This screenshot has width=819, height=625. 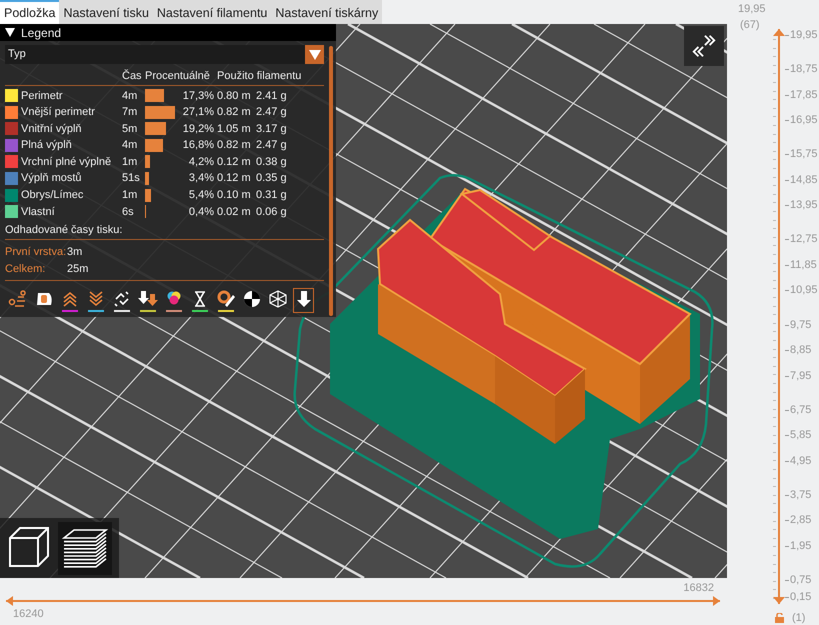 I want to click on tick-label: 0,15, so click(x=801, y=597).